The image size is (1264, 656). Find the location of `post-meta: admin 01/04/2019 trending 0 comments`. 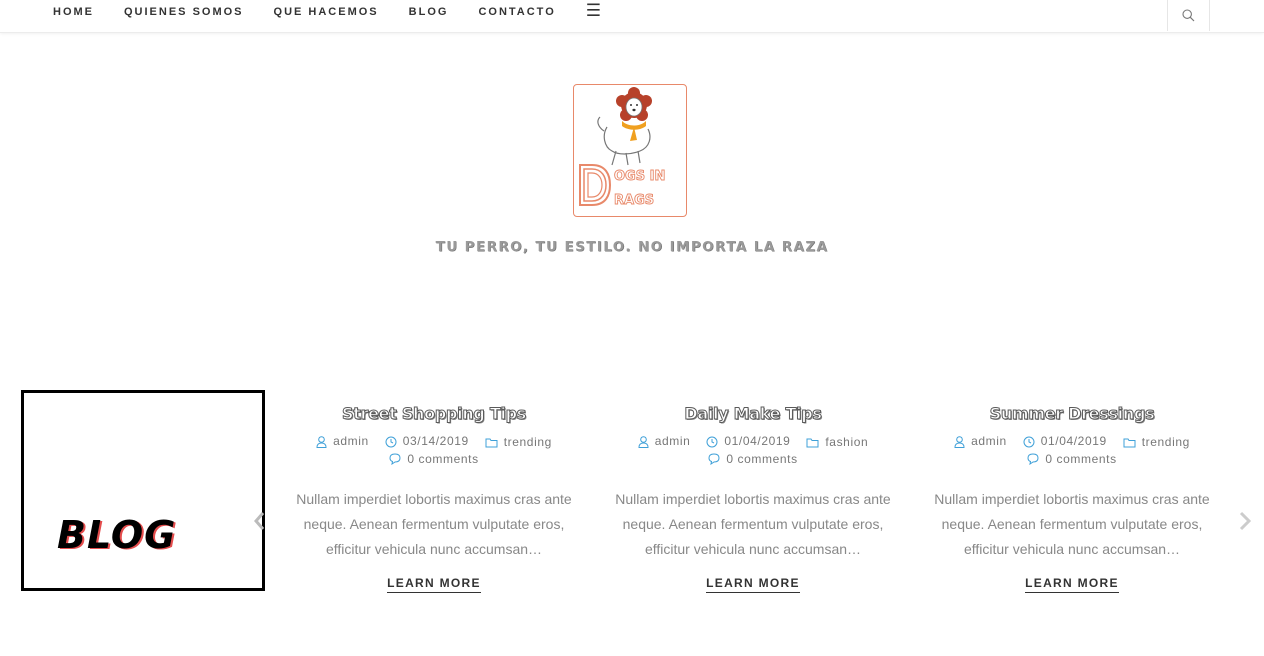

post-meta: admin 01/04/2019 trending 0 comments is located at coordinates (1072, 451).